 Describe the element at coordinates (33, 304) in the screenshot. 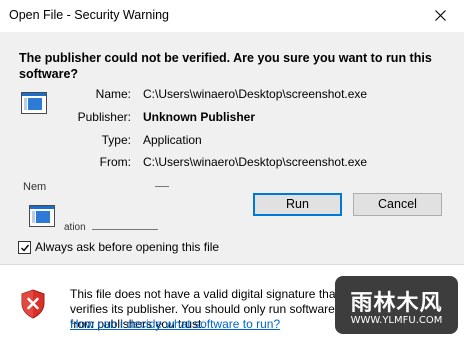

I see `shield-error-icon` at that location.